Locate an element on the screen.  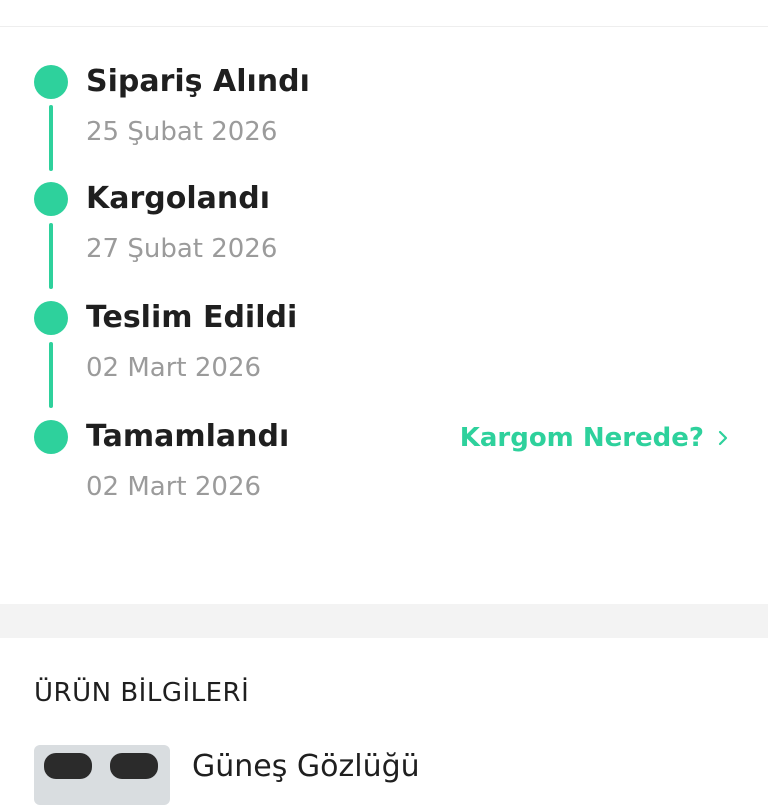
section-heading: ÜRÜN BİLGİLERİ is located at coordinates (142, 693).